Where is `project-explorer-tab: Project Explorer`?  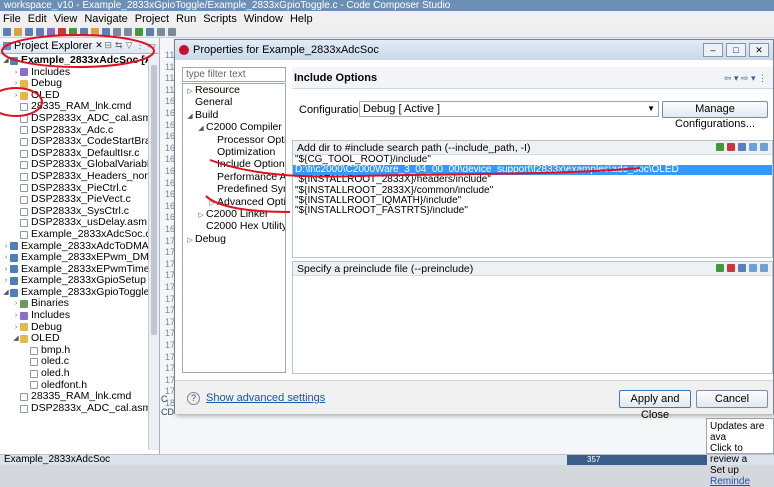
project-explorer-tab: Project Explorer is located at coordinates (53, 46).